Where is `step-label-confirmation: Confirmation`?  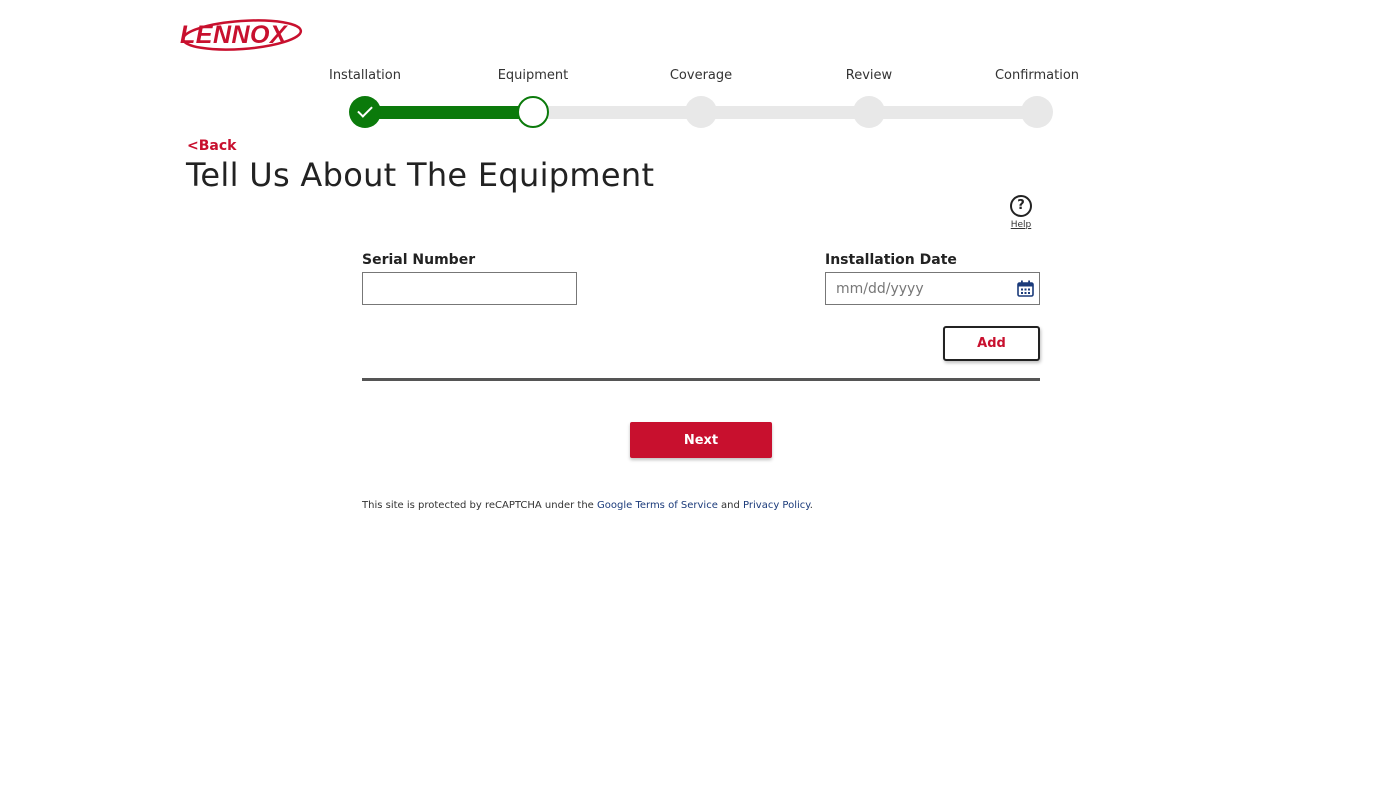
step-label-confirmation: Confirmation is located at coordinates (1037, 75).